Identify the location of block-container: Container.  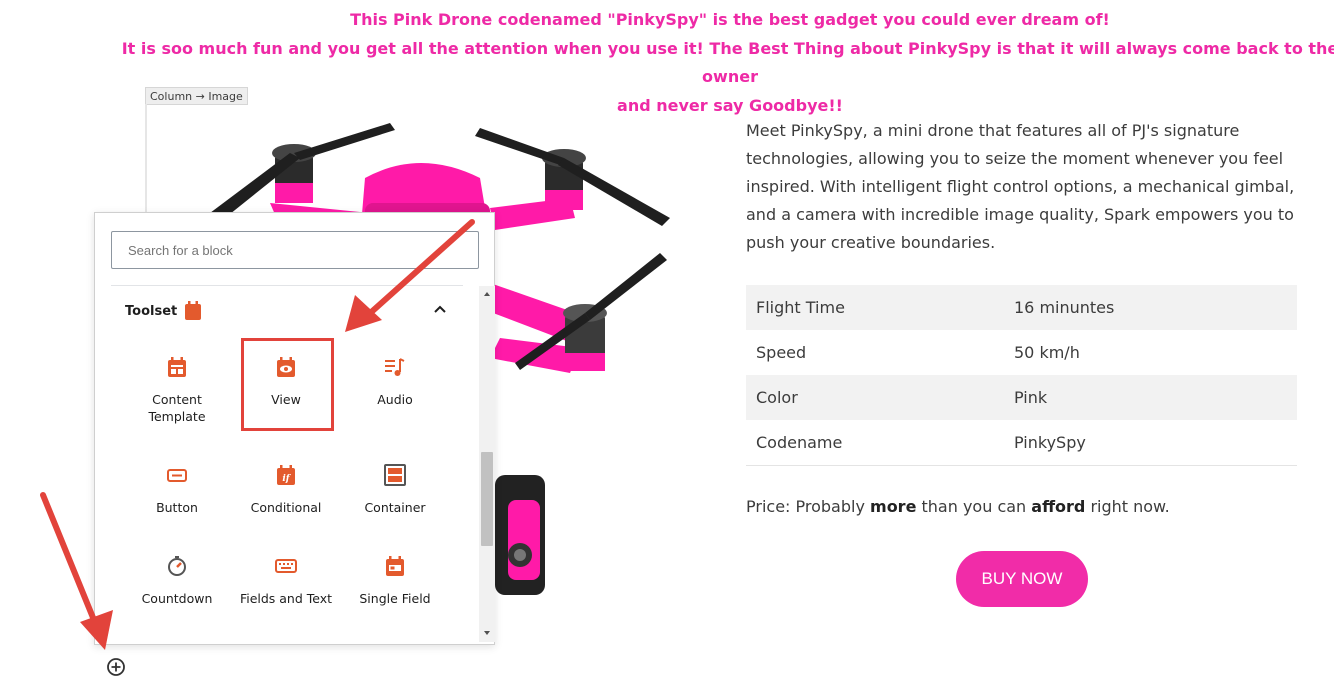
(395, 489).